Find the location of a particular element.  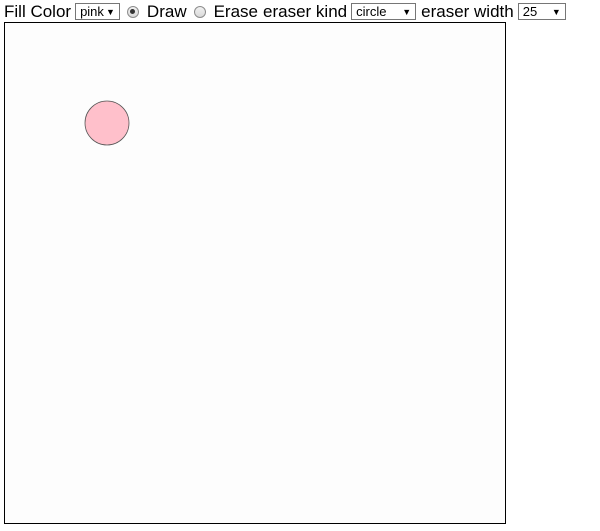

eraser-width-label: eraser width is located at coordinates (467, 11).